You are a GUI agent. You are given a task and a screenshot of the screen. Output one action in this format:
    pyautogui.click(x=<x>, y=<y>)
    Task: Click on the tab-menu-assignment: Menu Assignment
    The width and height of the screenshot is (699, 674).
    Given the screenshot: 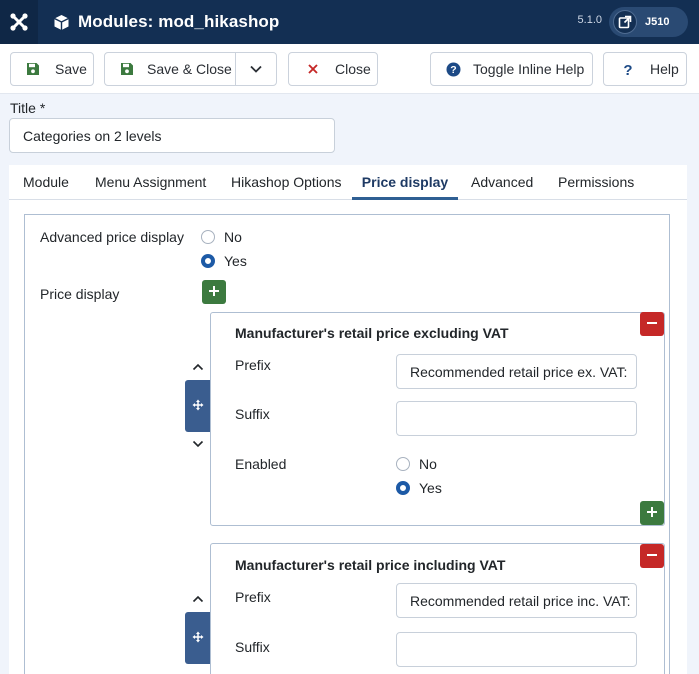 What is the action you would take?
    pyautogui.click(x=150, y=182)
    